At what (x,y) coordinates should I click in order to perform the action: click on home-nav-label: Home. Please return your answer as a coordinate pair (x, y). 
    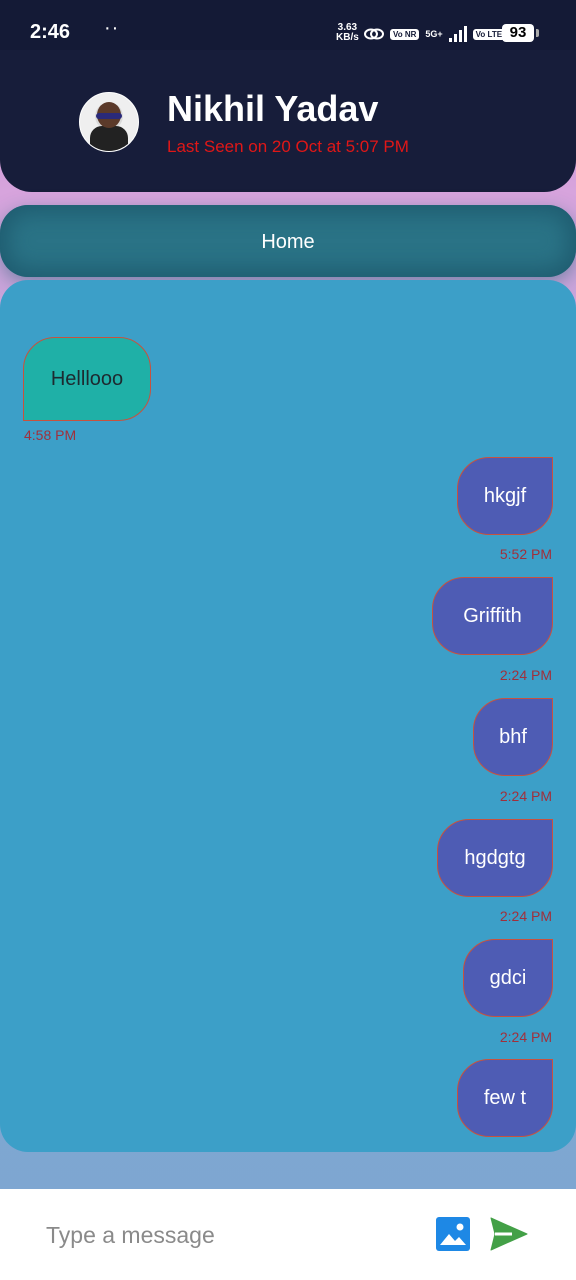
    Looking at the image, I should click on (288, 242).